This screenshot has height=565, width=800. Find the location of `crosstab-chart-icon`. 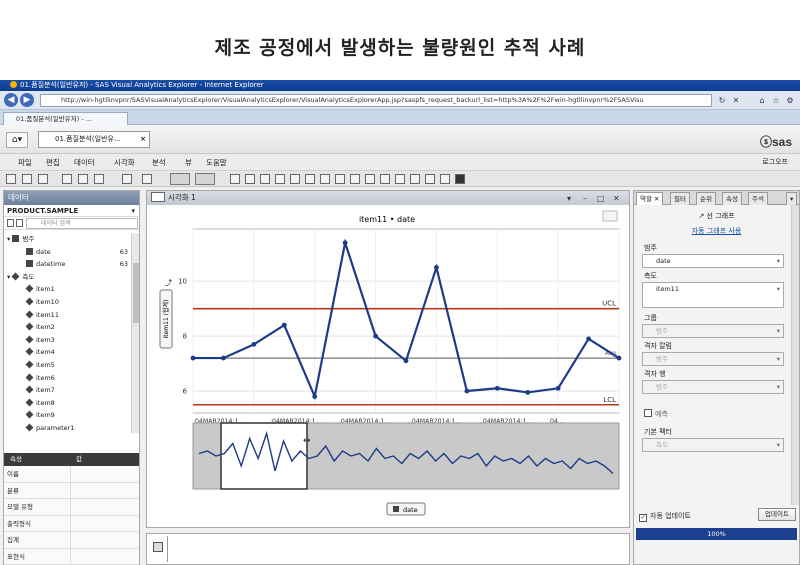

crosstab-chart-icon is located at coordinates (250, 179).